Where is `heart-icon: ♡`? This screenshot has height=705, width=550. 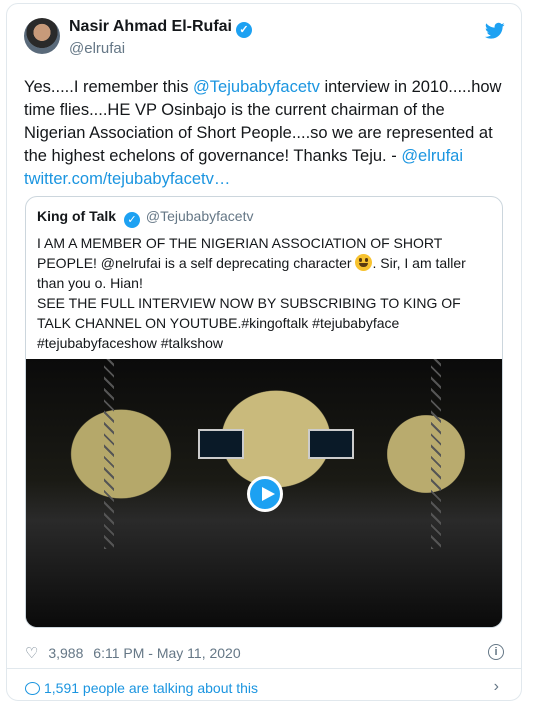
heart-icon: ♡ is located at coordinates (31, 653).